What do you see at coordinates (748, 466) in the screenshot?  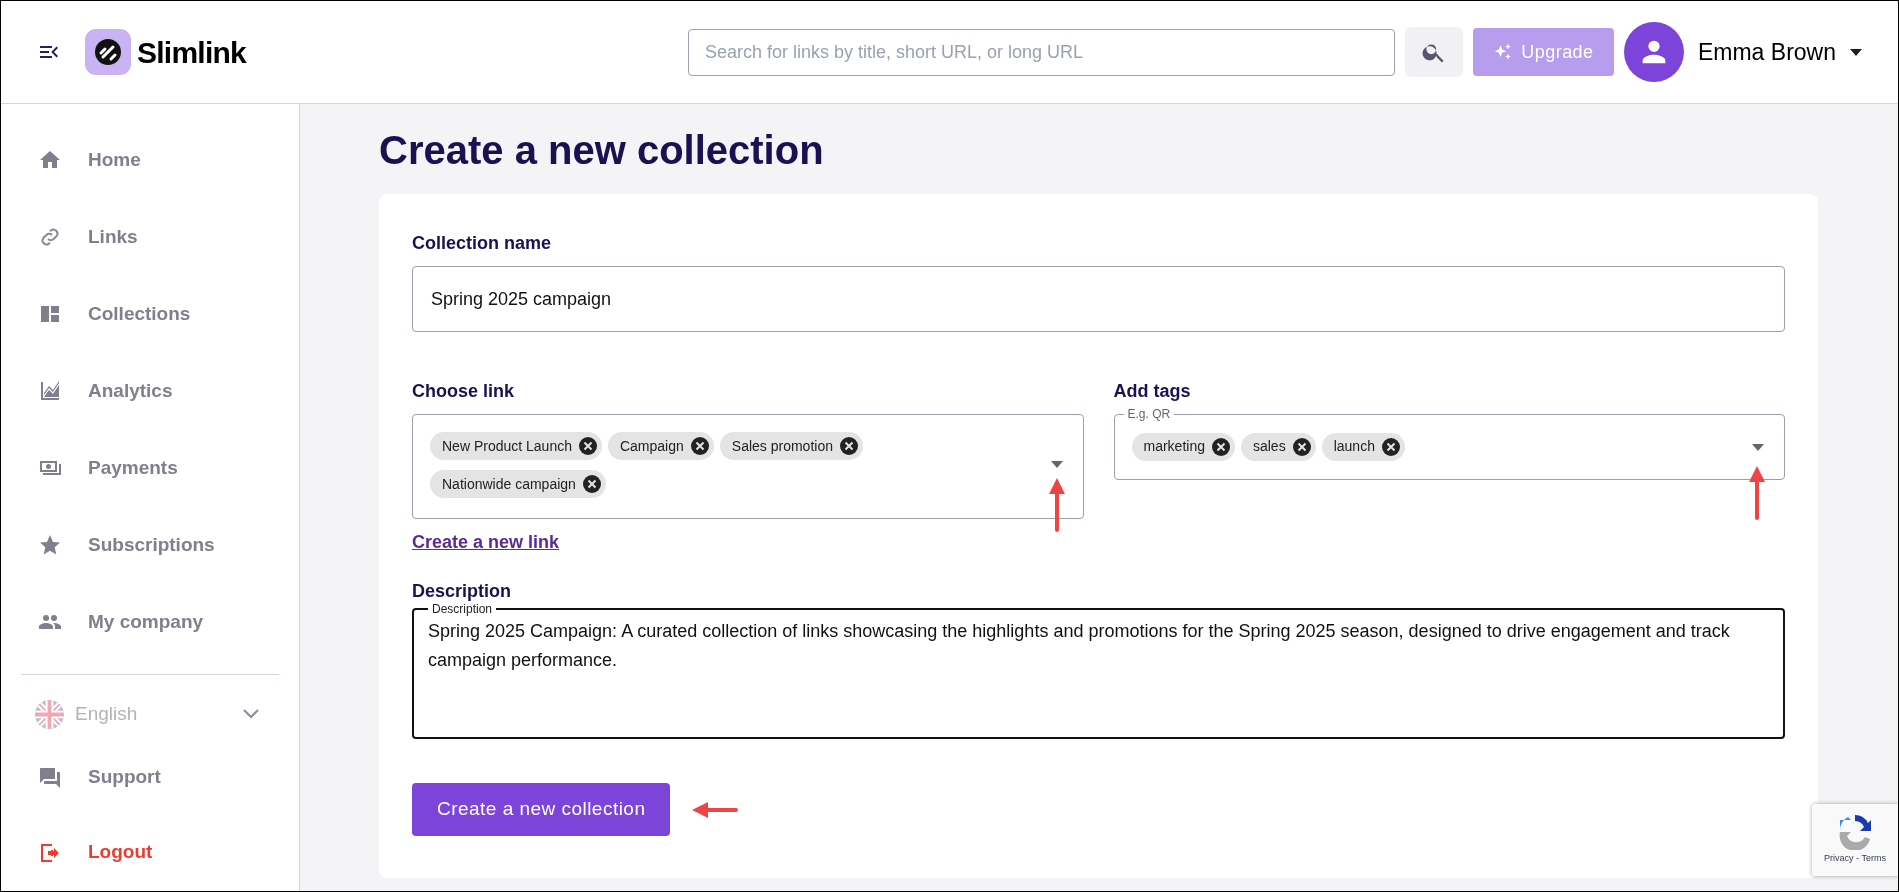 I see `link-select: New Product Launch Campaign Sales promotion Nationwide campaign` at bounding box center [748, 466].